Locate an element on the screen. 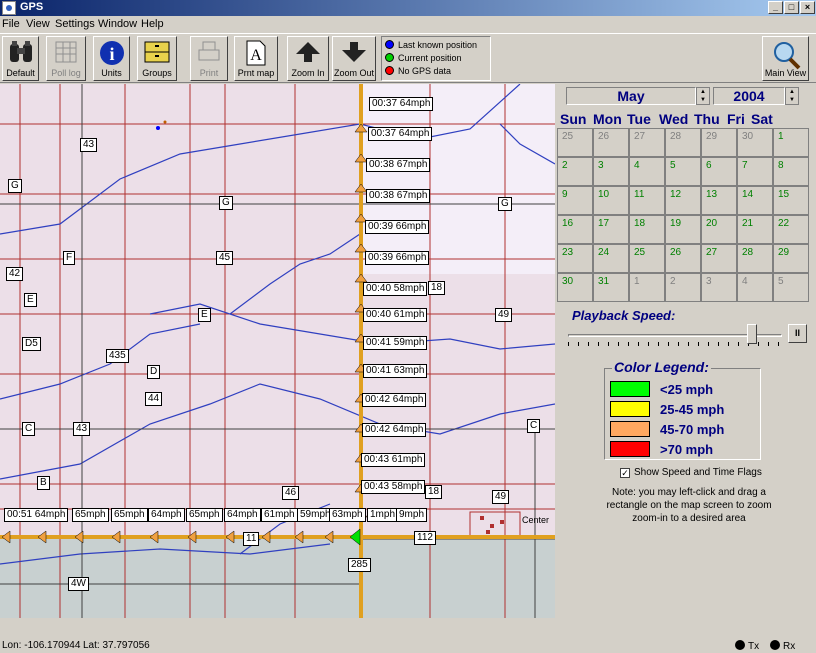  road-sign: G is located at coordinates (15, 186).